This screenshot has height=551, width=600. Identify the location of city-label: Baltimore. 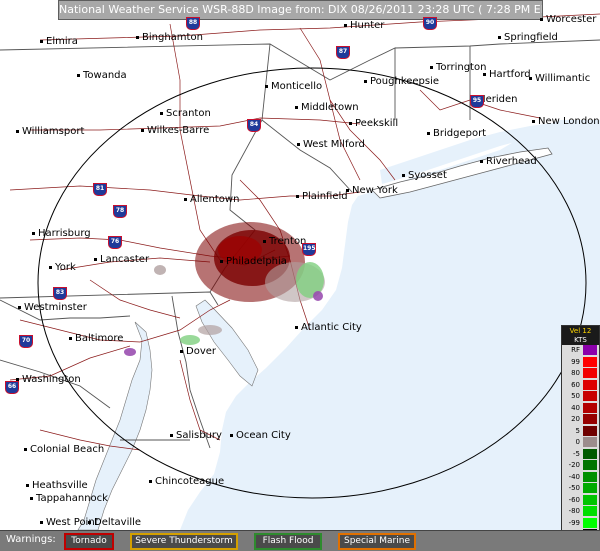
(96, 338).